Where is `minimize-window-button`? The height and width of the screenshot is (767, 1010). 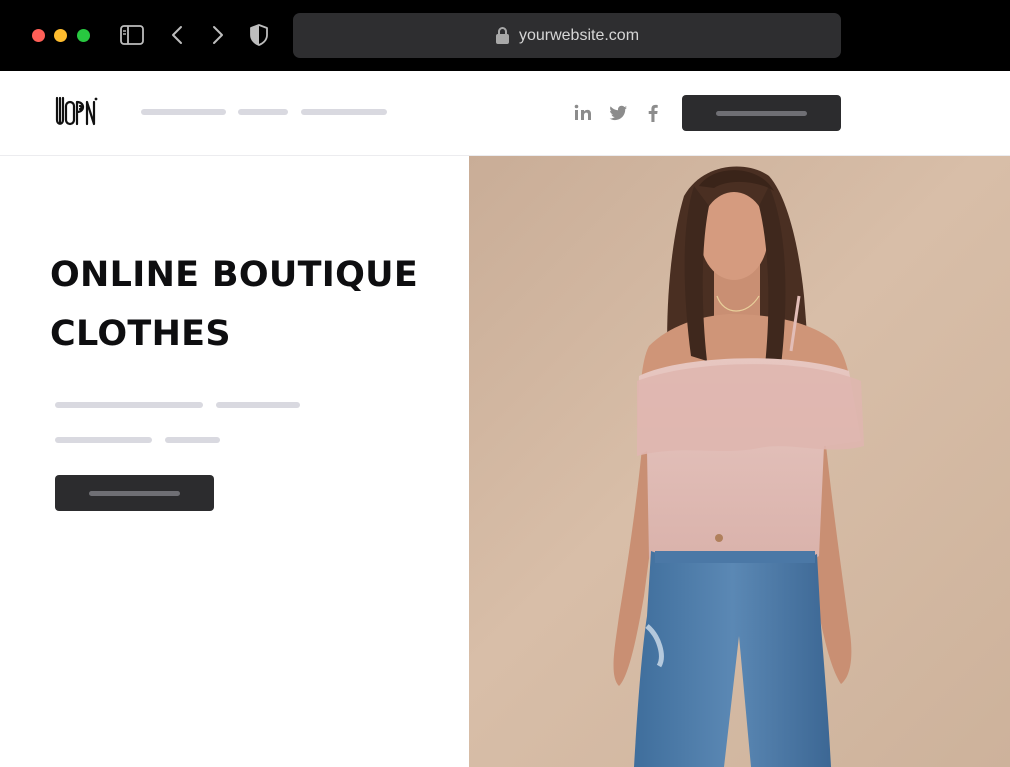 minimize-window-button is located at coordinates (60, 35).